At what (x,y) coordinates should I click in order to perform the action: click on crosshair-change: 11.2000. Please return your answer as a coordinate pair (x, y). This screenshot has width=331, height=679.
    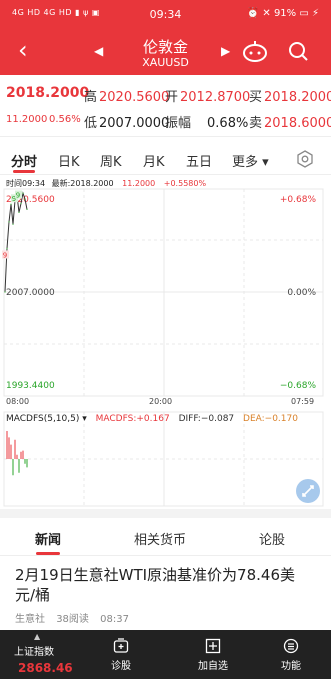
    Looking at the image, I should click on (139, 183).